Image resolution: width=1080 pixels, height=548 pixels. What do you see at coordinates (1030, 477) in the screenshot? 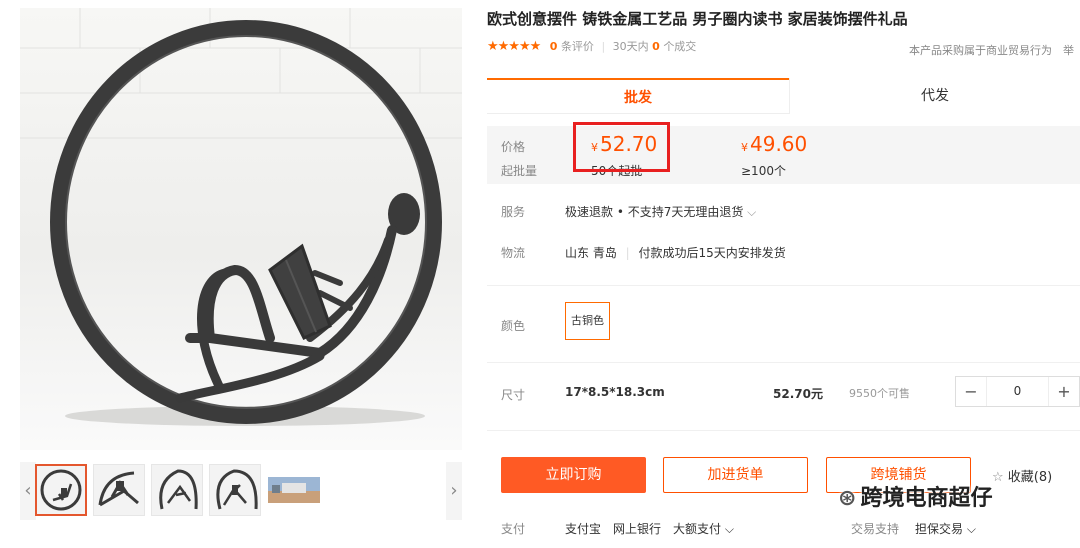
I see `favorite-label: 收藏(8)` at bounding box center [1030, 477].